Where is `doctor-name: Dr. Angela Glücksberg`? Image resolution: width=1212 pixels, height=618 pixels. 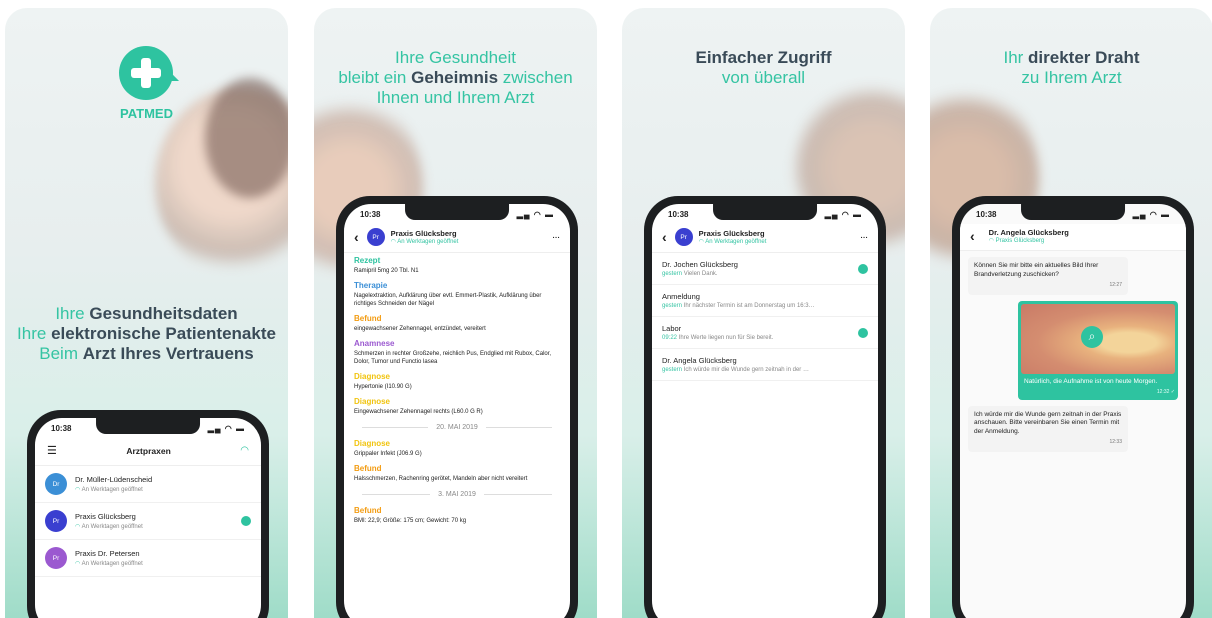
doctor-name: Dr. Angela Glücksberg is located at coordinates (1028, 232).